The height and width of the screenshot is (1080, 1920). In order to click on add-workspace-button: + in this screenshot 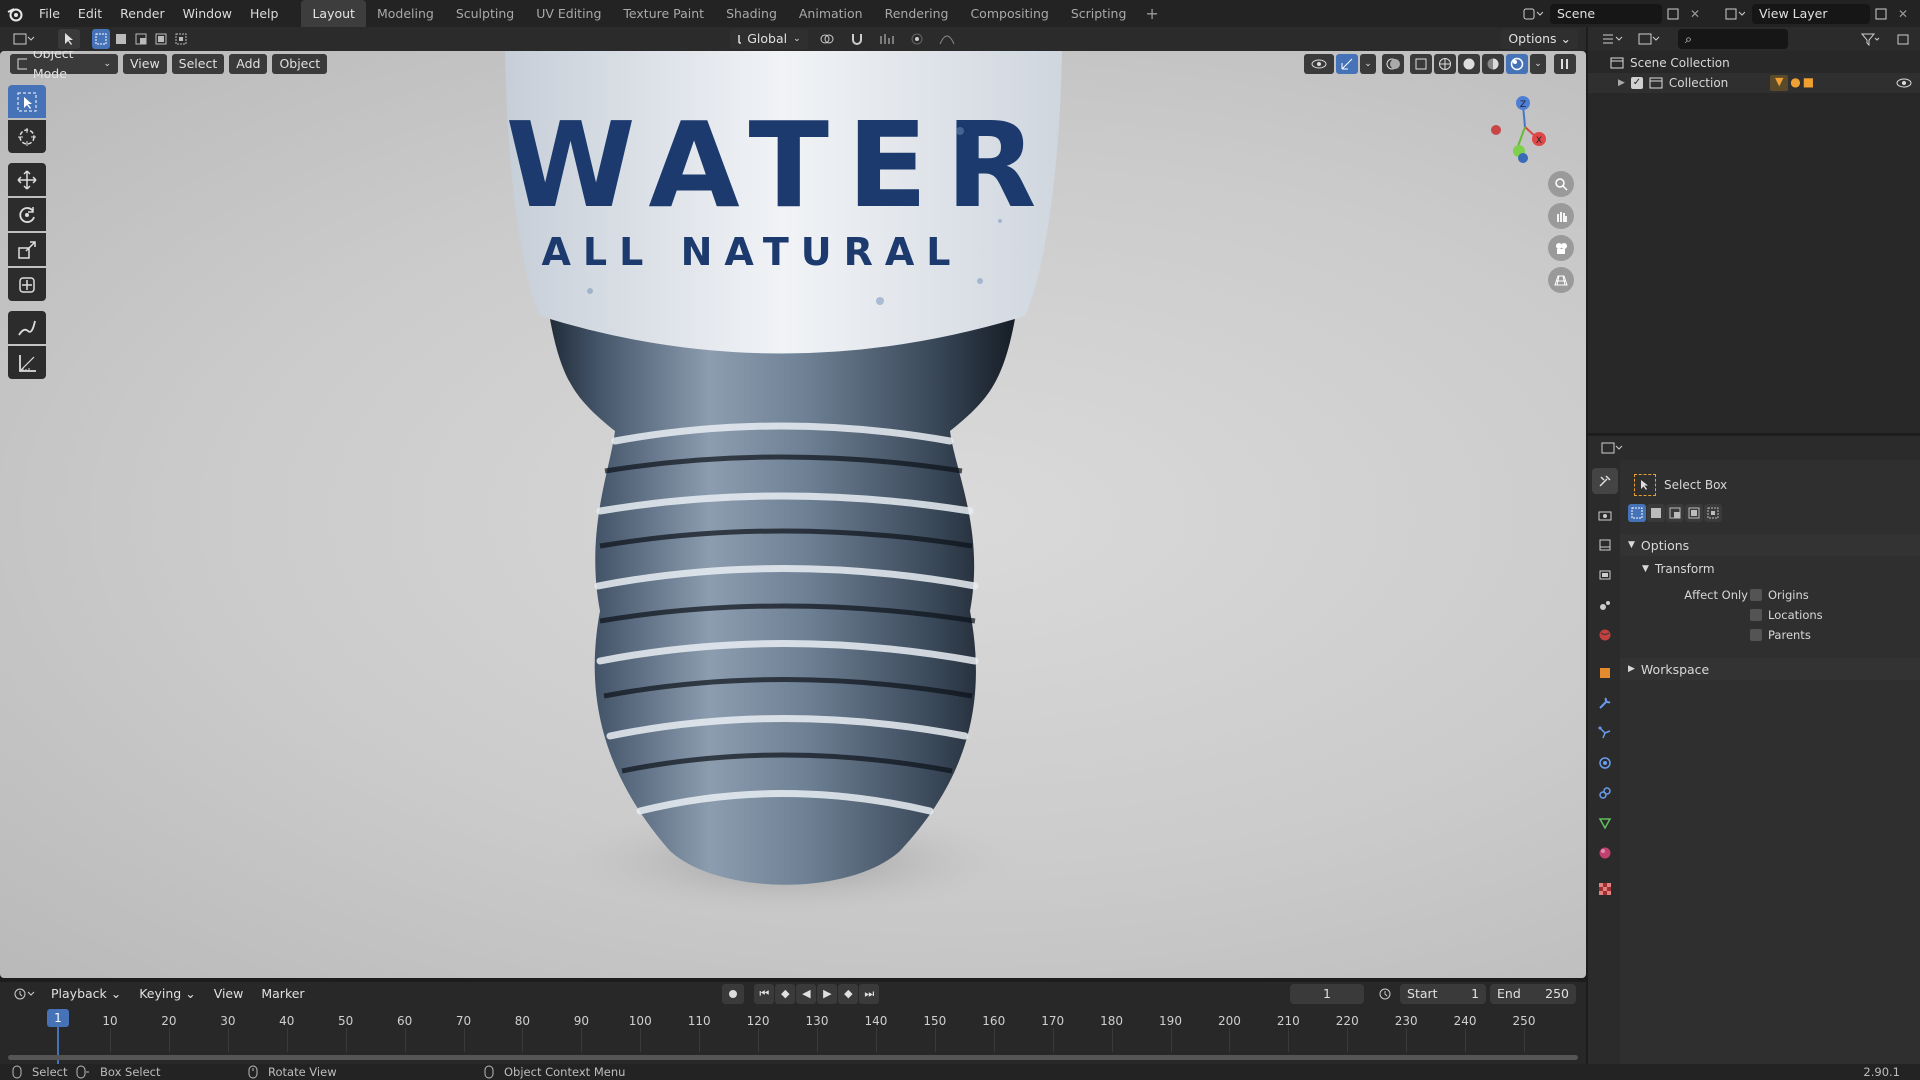, I will do `click(1151, 13)`.